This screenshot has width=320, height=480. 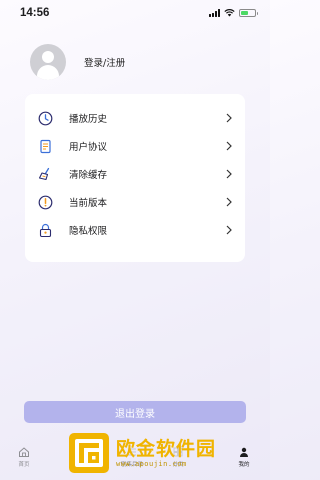 What do you see at coordinates (45, 202) in the screenshot?
I see `info-icon` at bounding box center [45, 202].